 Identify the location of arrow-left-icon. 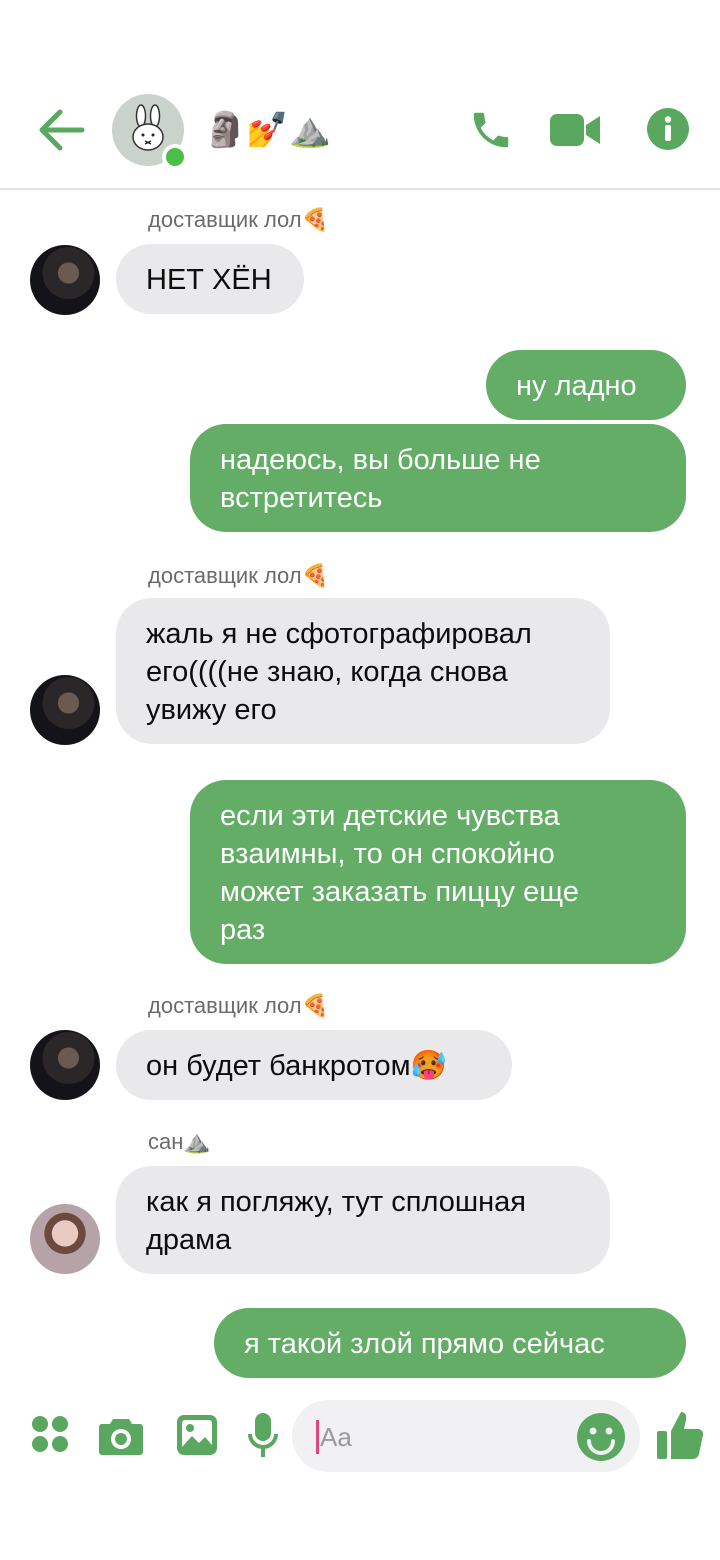
(62, 130).